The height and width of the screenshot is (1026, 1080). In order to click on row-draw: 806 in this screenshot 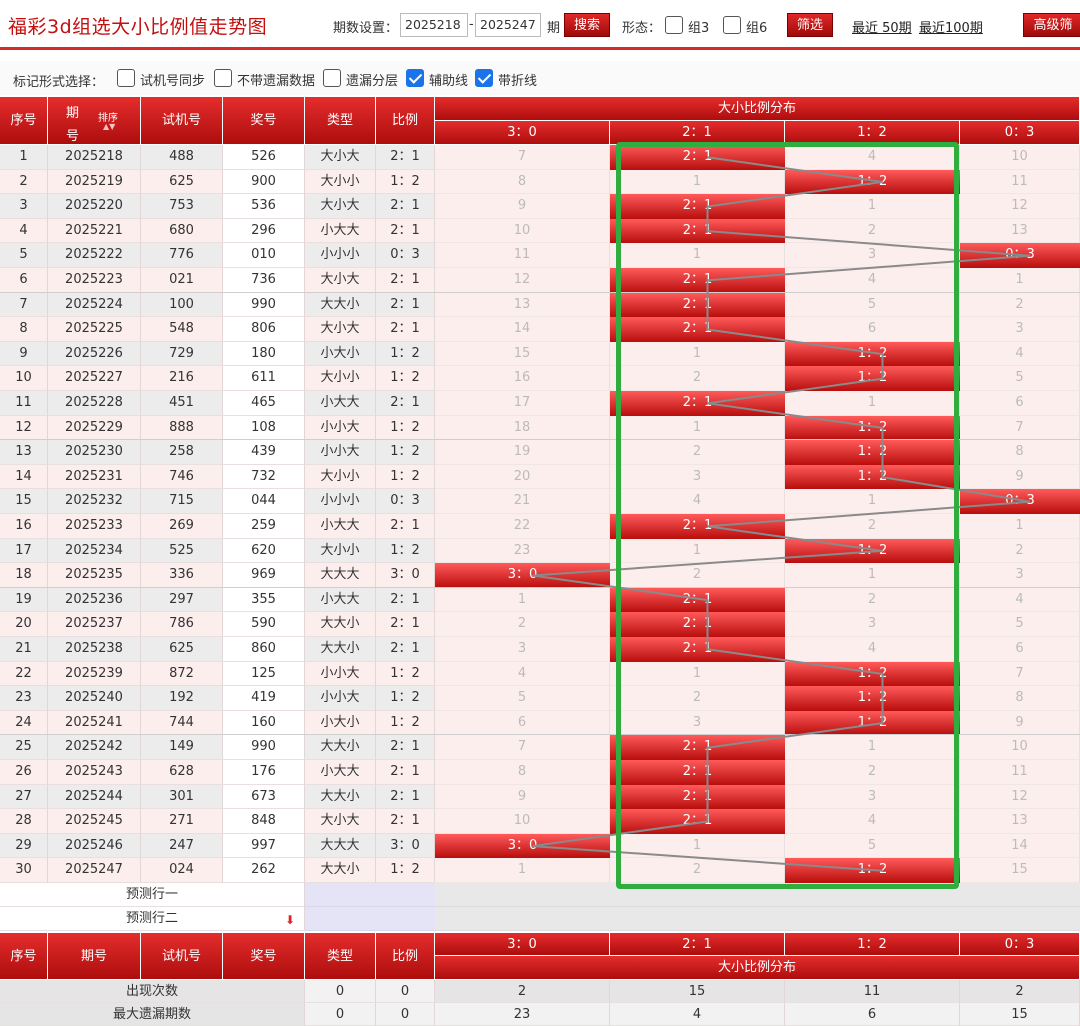, I will do `click(264, 329)`.